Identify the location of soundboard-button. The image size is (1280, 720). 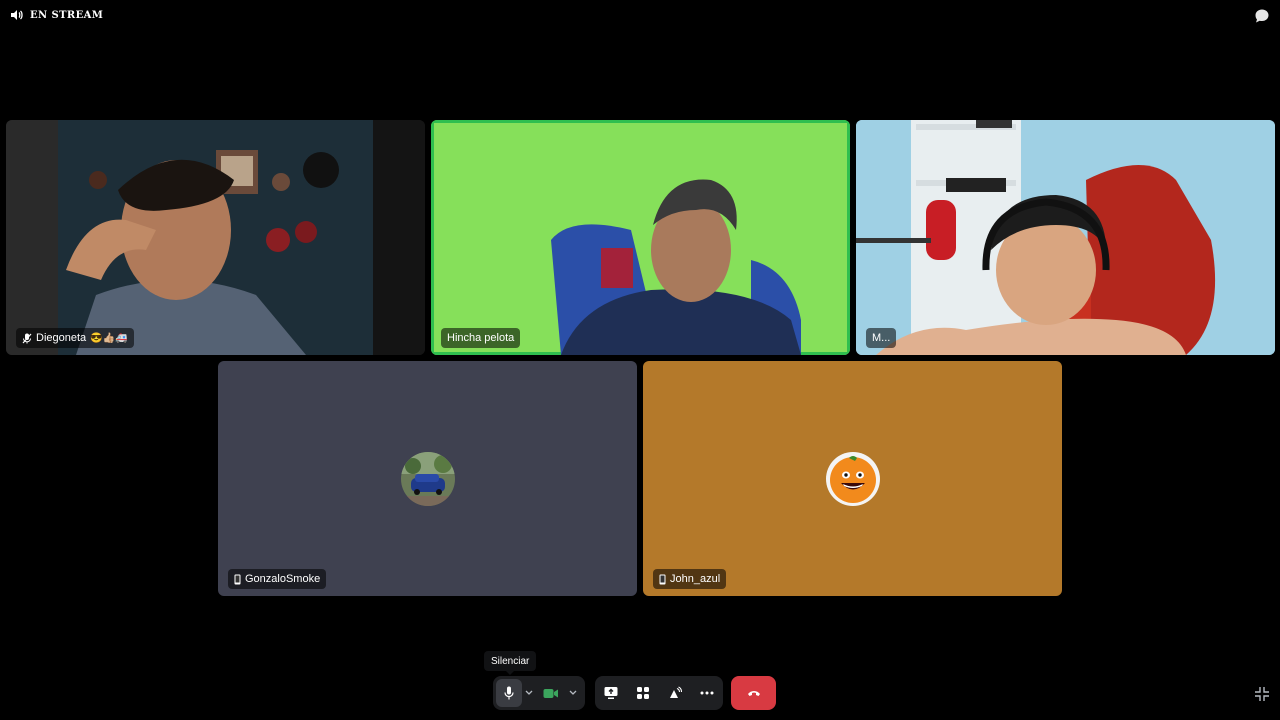
(675, 693).